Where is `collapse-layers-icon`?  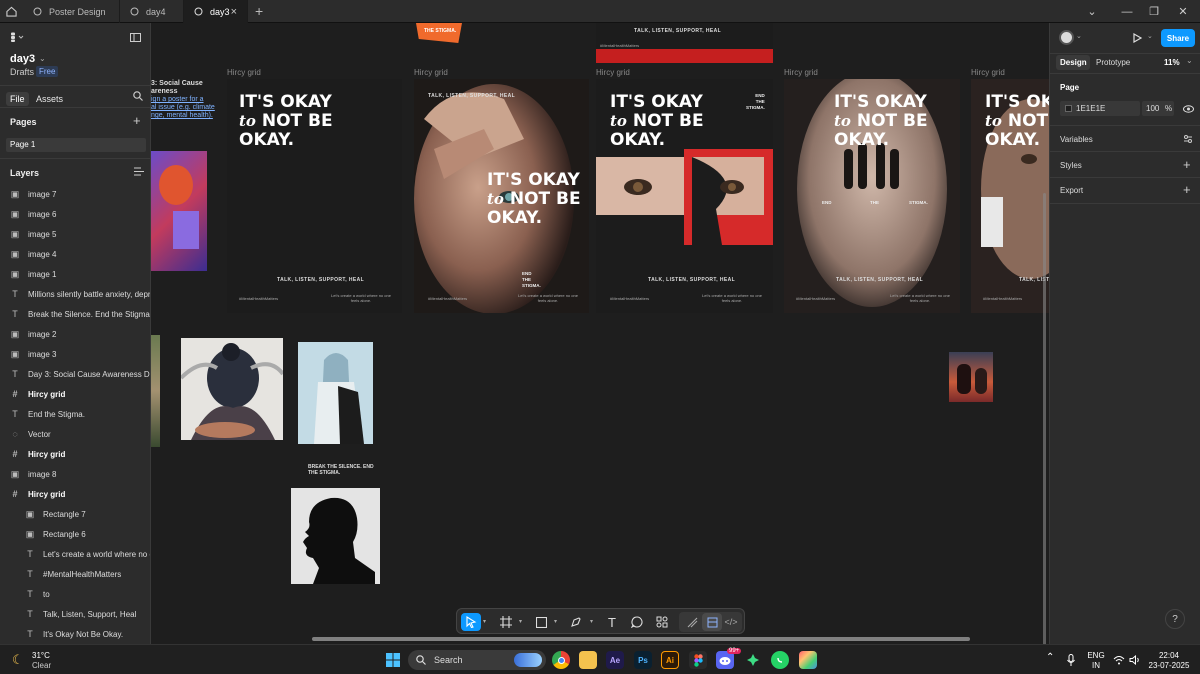
collapse-layers-icon is located at coordinates (139, 173).